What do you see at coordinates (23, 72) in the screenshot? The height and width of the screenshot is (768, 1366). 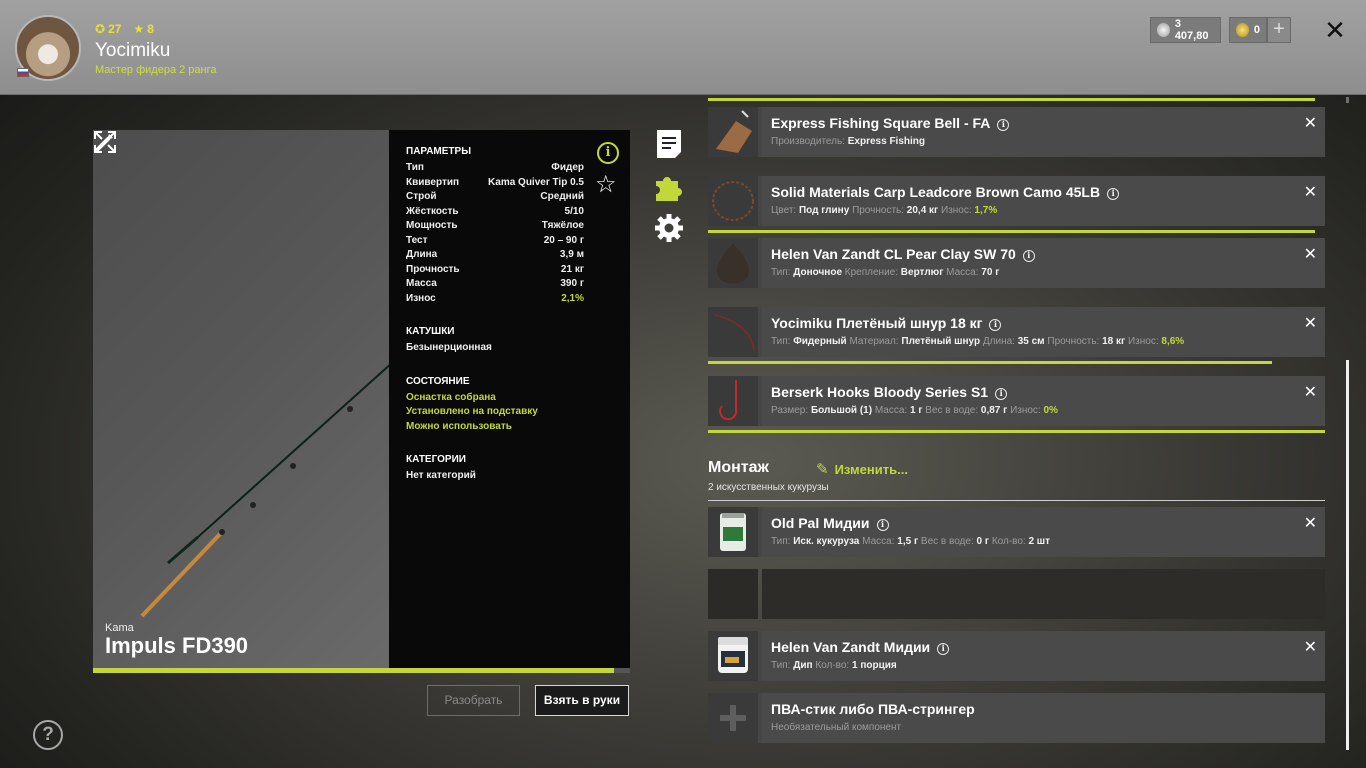 I see `flag-icon` at bounding box center [23, 72].